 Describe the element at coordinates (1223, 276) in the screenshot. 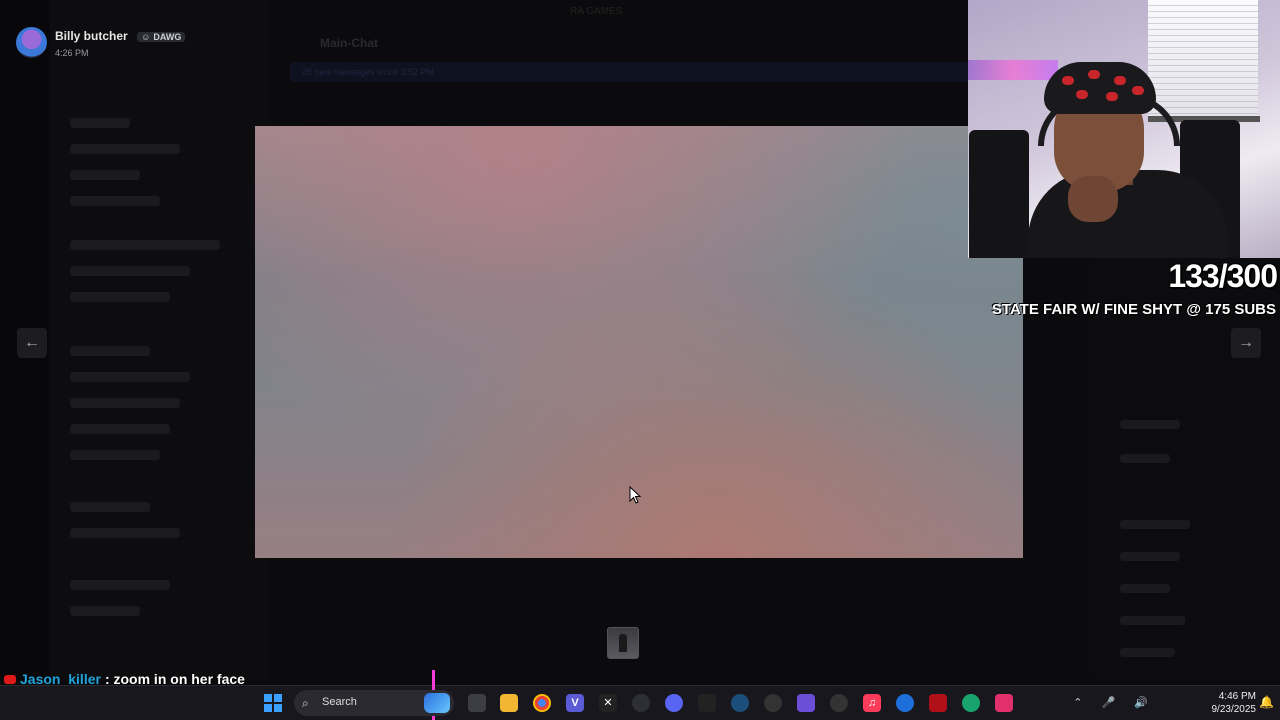

I see `sub-goal-count: 133/300` at that location.